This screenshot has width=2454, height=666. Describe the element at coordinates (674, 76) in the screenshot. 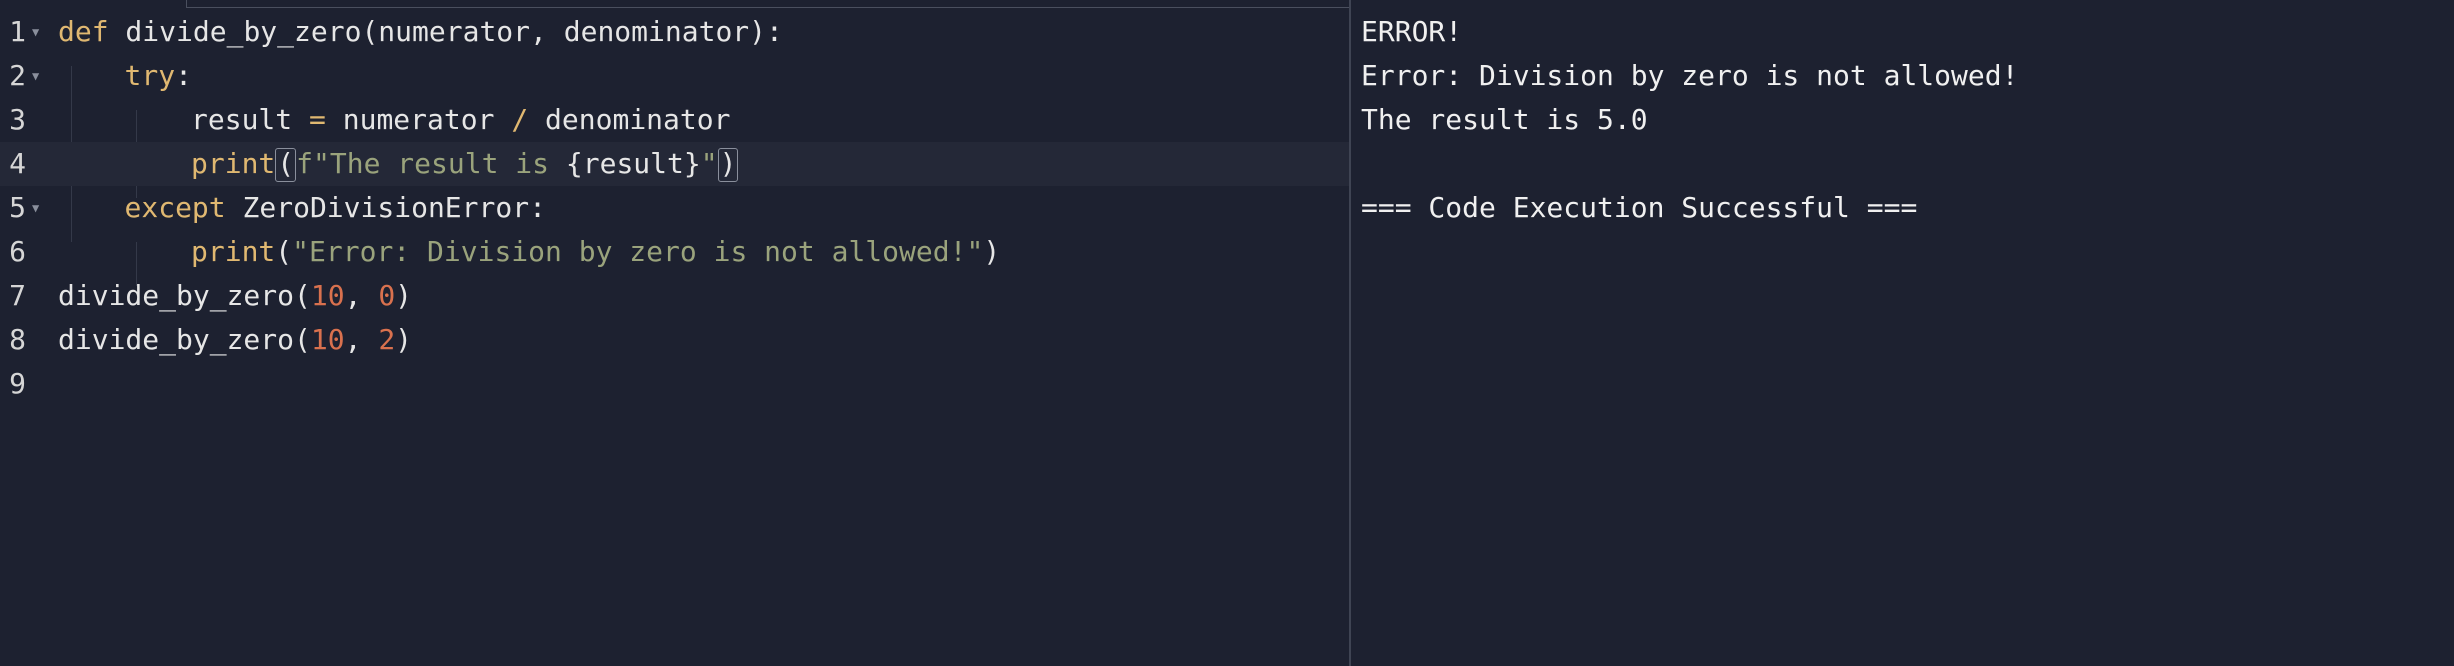

I see `code-line-2: 2 ▼ try:` at that location.